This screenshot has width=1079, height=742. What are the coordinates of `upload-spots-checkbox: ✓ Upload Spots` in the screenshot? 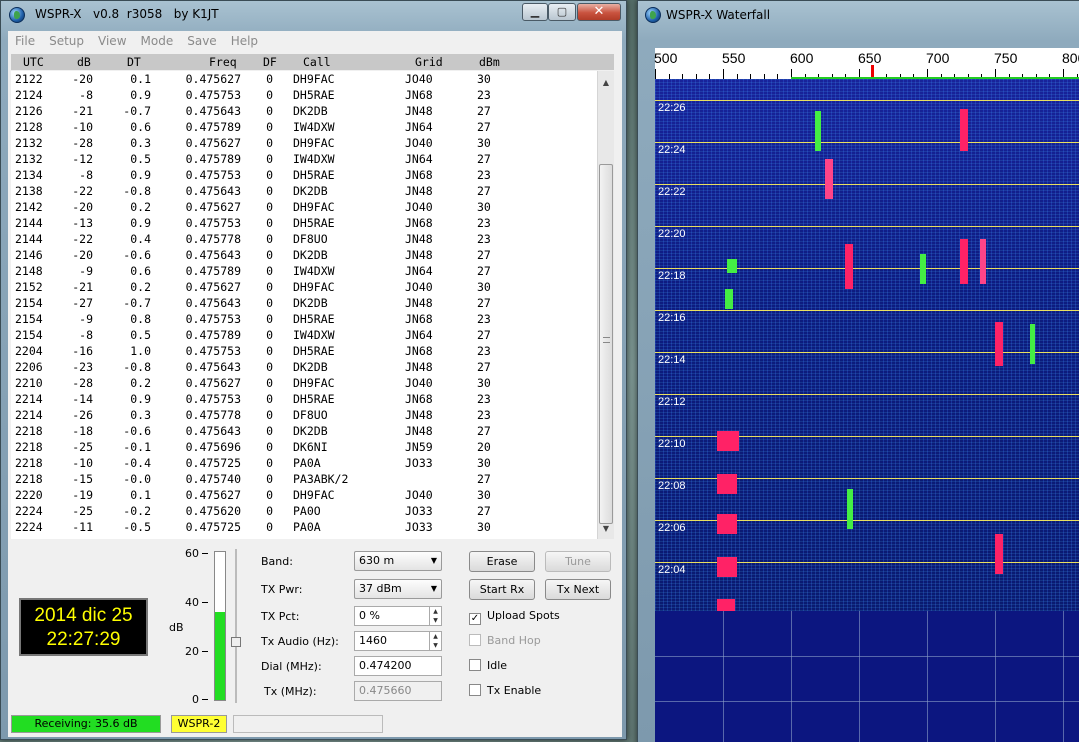 It's located at (514, 617).